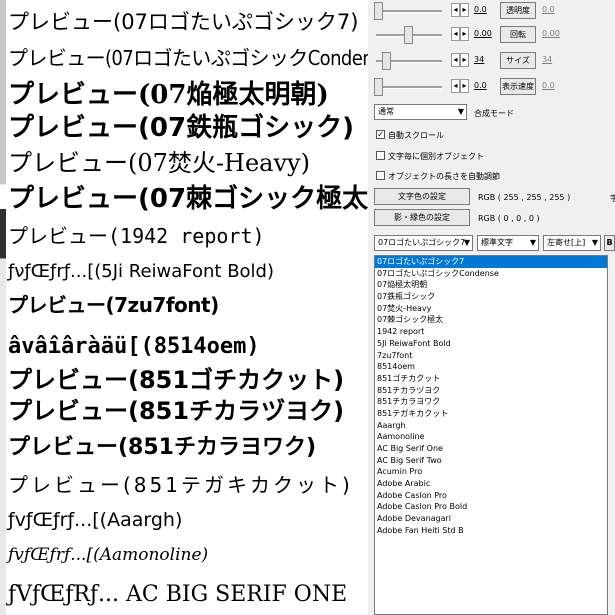 The image size is (615, 615). I want to click on font-list-item: 7zu7font, so click(491, 356).